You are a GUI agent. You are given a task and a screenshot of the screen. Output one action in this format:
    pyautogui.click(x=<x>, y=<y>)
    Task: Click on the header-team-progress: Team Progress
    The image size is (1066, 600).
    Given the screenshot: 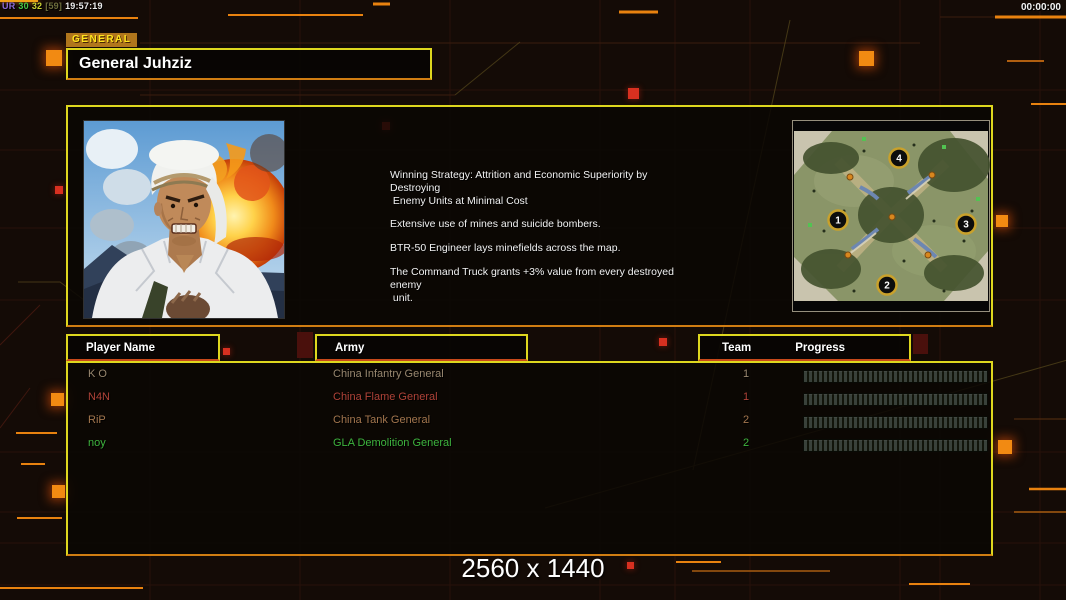 What is the action you would take?
    pyautogui.click(x=804, y=347)
    